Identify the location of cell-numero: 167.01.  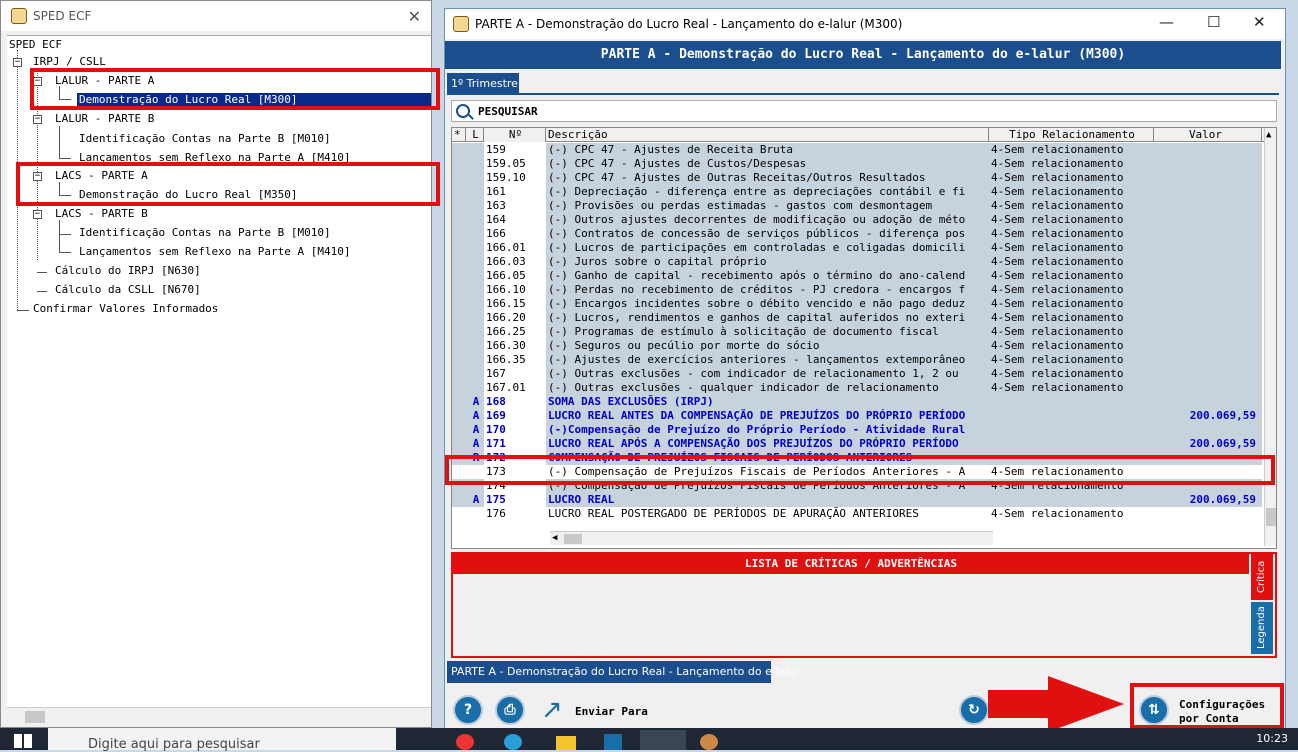
(515, 388).